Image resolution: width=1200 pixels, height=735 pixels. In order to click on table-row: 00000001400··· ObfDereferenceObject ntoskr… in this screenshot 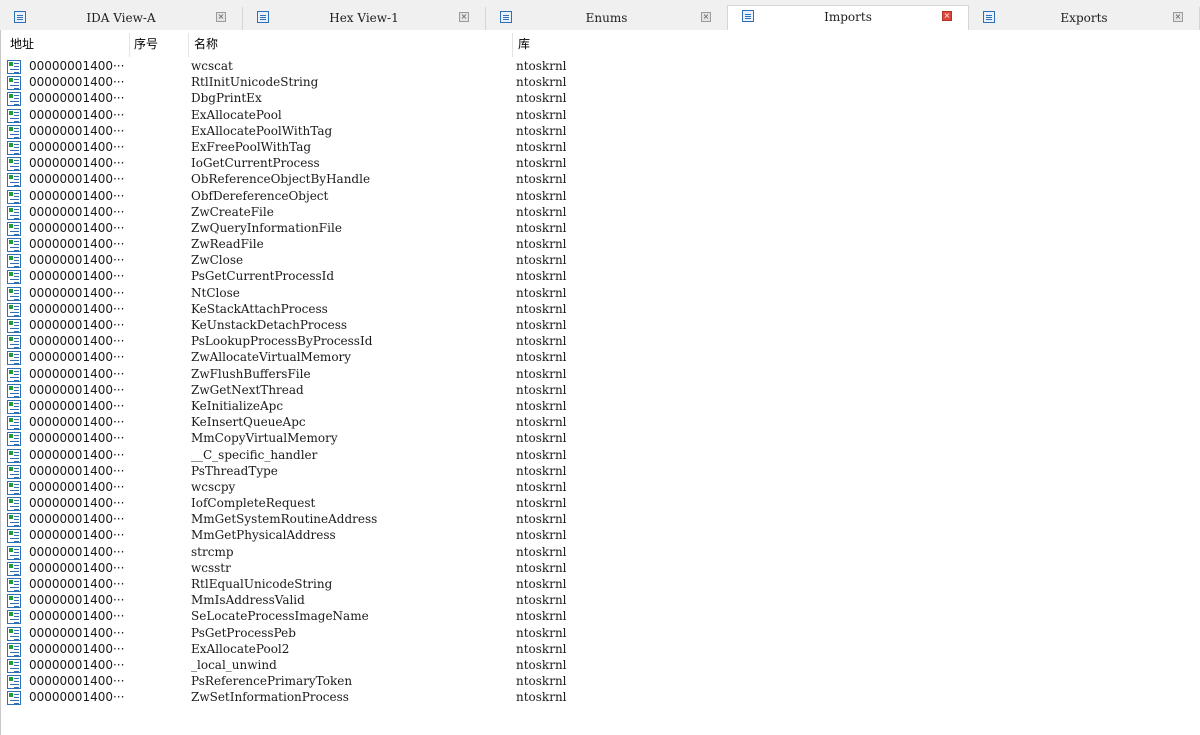, I will do `click(600, 197)`.